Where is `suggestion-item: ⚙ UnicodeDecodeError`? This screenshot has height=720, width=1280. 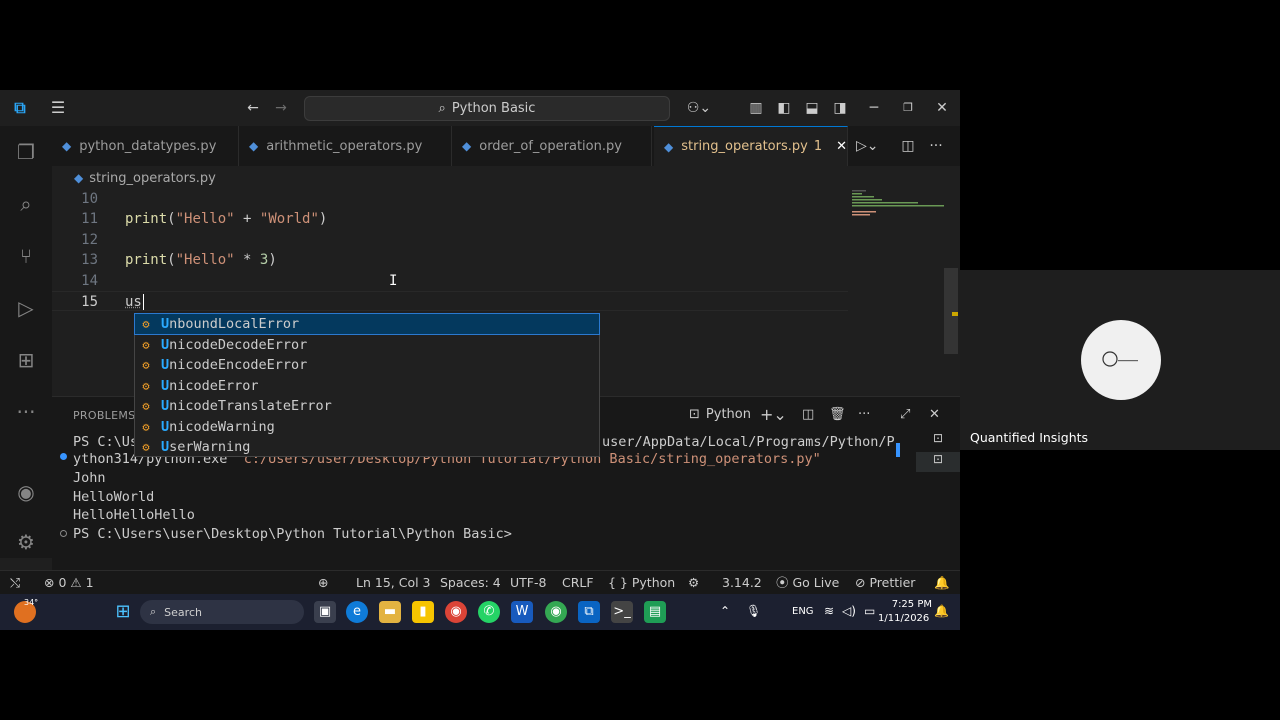 suggestion-item: ⚙ UnicodeDecodeError is located at coordinates (367, 345).